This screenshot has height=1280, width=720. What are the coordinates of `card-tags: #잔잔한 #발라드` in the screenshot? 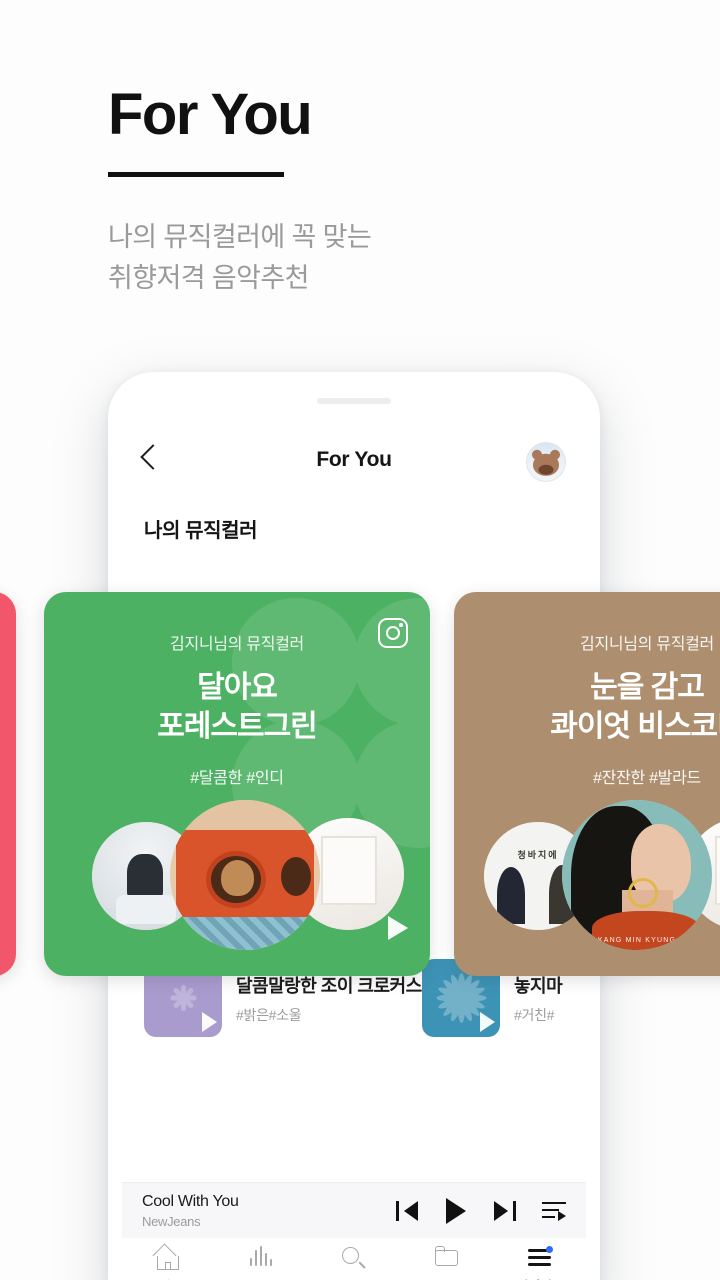 It's located at (647, 778).